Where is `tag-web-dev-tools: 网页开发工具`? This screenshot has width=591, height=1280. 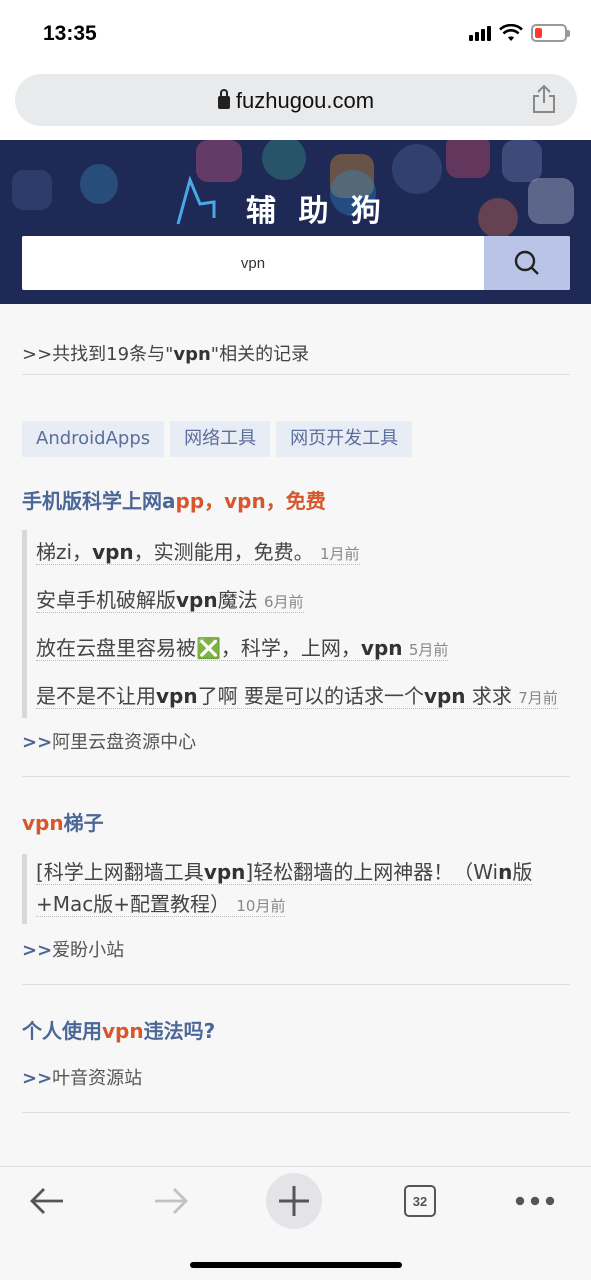 tag-web-dev-tools: 网页开发工具 is located at coordinates (344, 439).